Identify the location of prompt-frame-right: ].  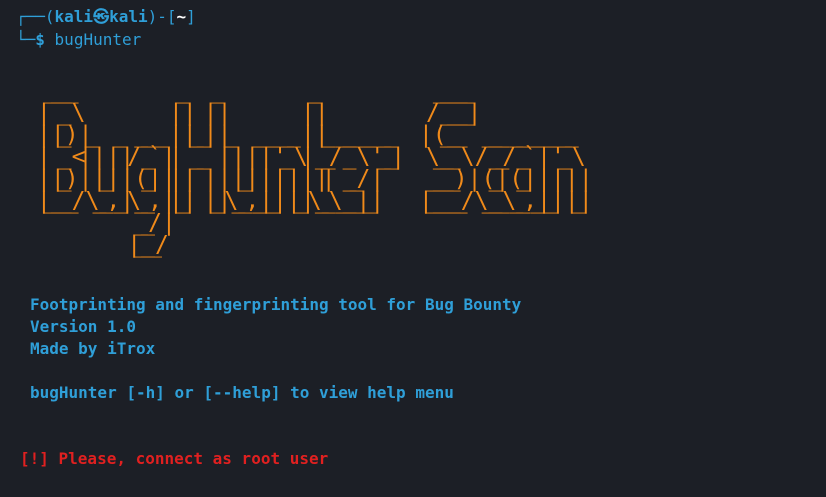
(191, 16).